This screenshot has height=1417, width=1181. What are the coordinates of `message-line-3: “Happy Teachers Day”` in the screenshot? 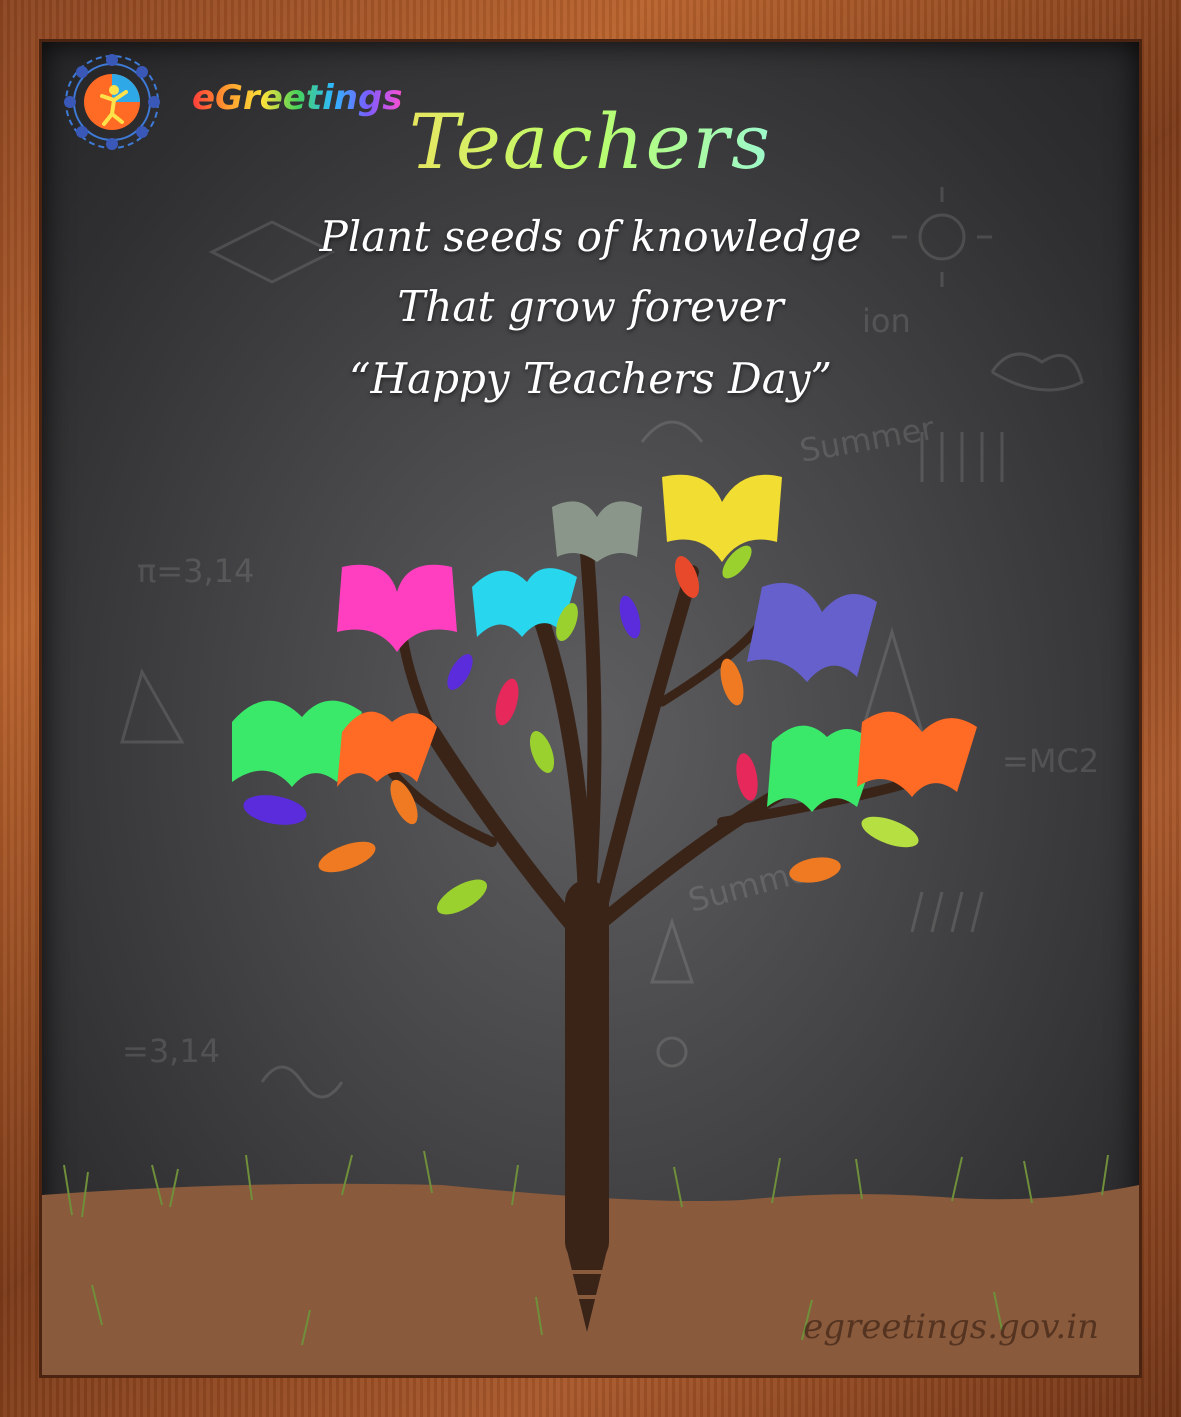 It's located at (590, 378).